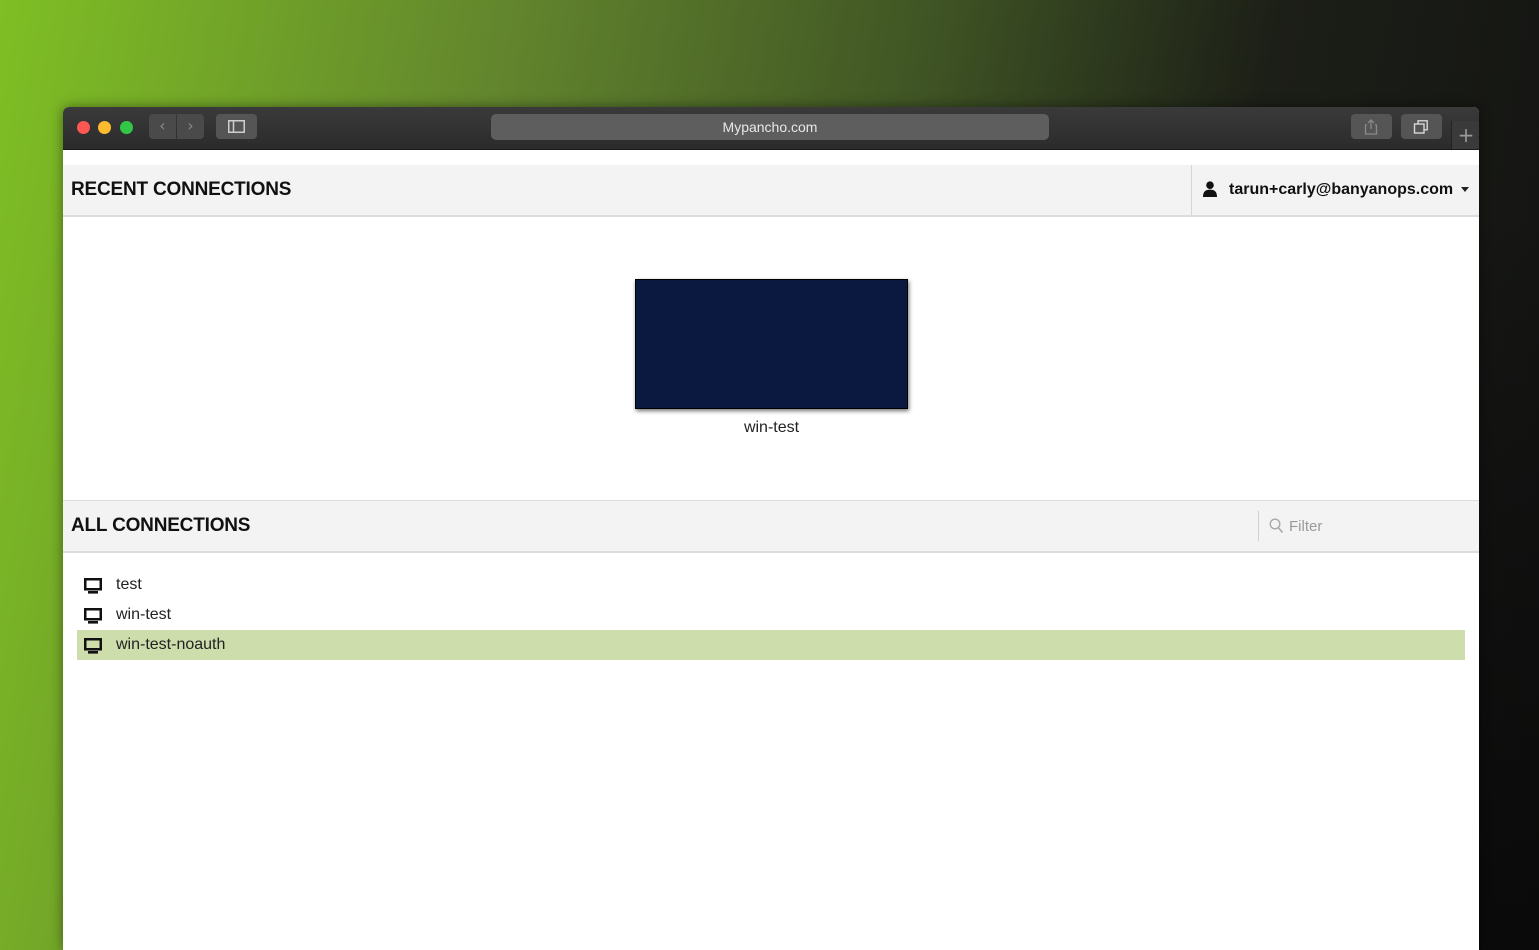 The image size is (1539, 950). I want to click on forward-button: ›, so click(190, 126).